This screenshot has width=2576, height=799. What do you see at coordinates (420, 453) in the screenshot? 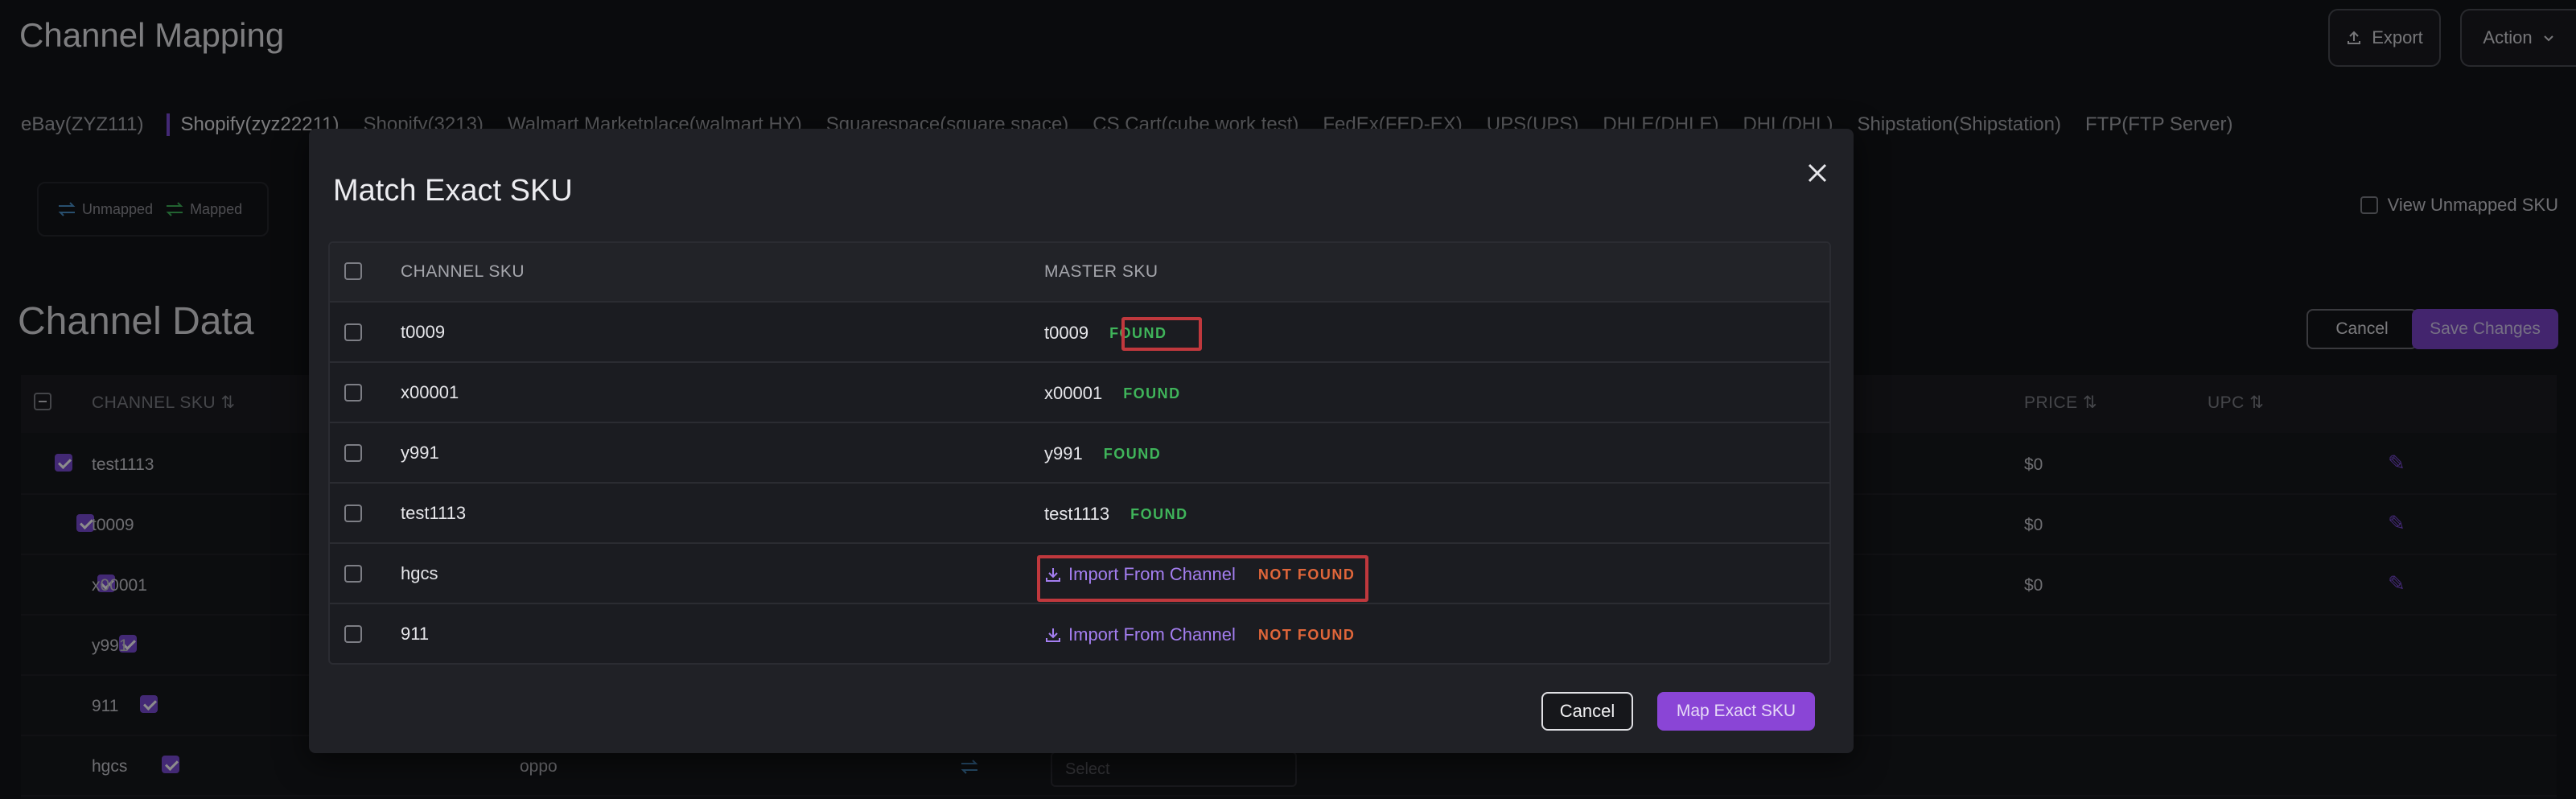
I see `channel-sku: y991` at bounding box center [420, 453].